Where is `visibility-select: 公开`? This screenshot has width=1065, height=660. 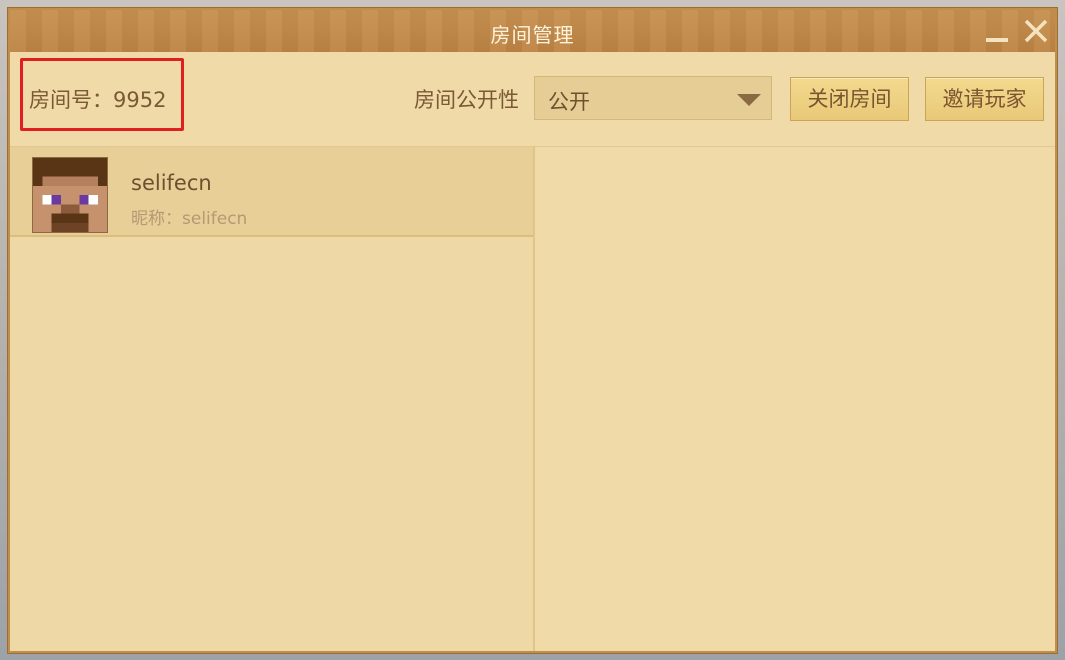 visibility-select: 公开 is located at coordinates (653, 98).